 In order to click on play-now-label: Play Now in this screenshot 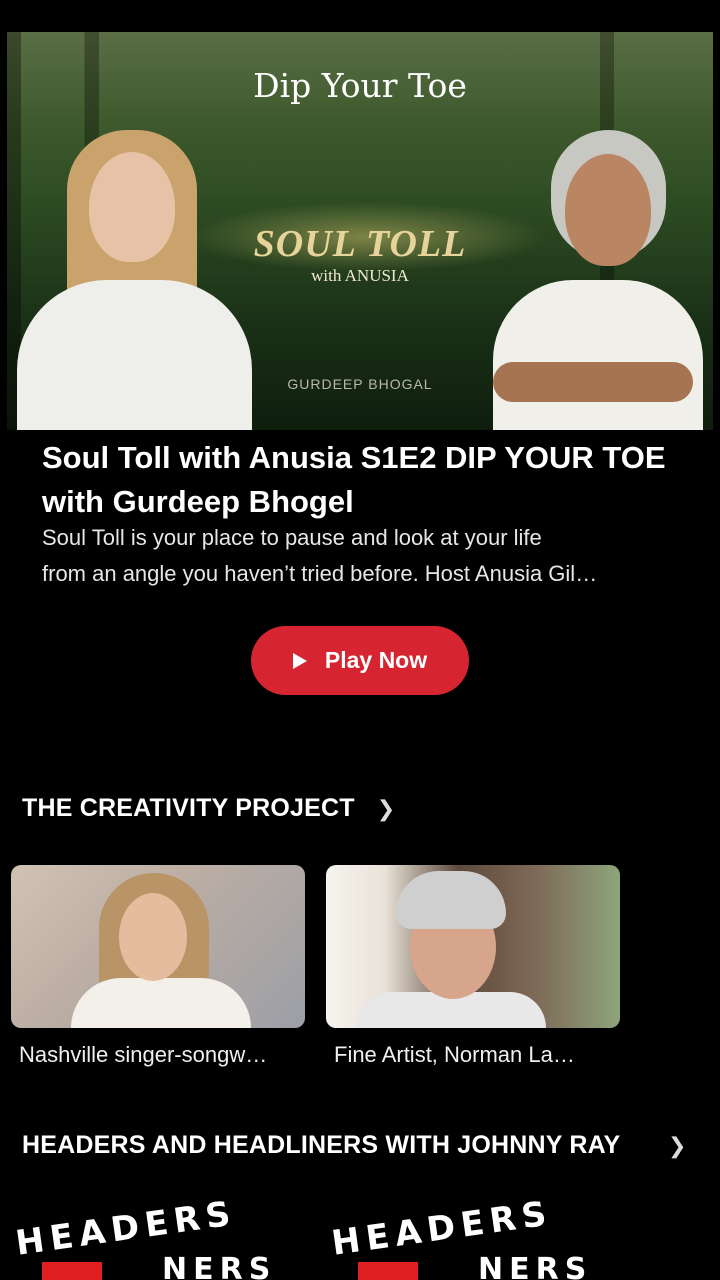, I will do `click(376, 660)`.